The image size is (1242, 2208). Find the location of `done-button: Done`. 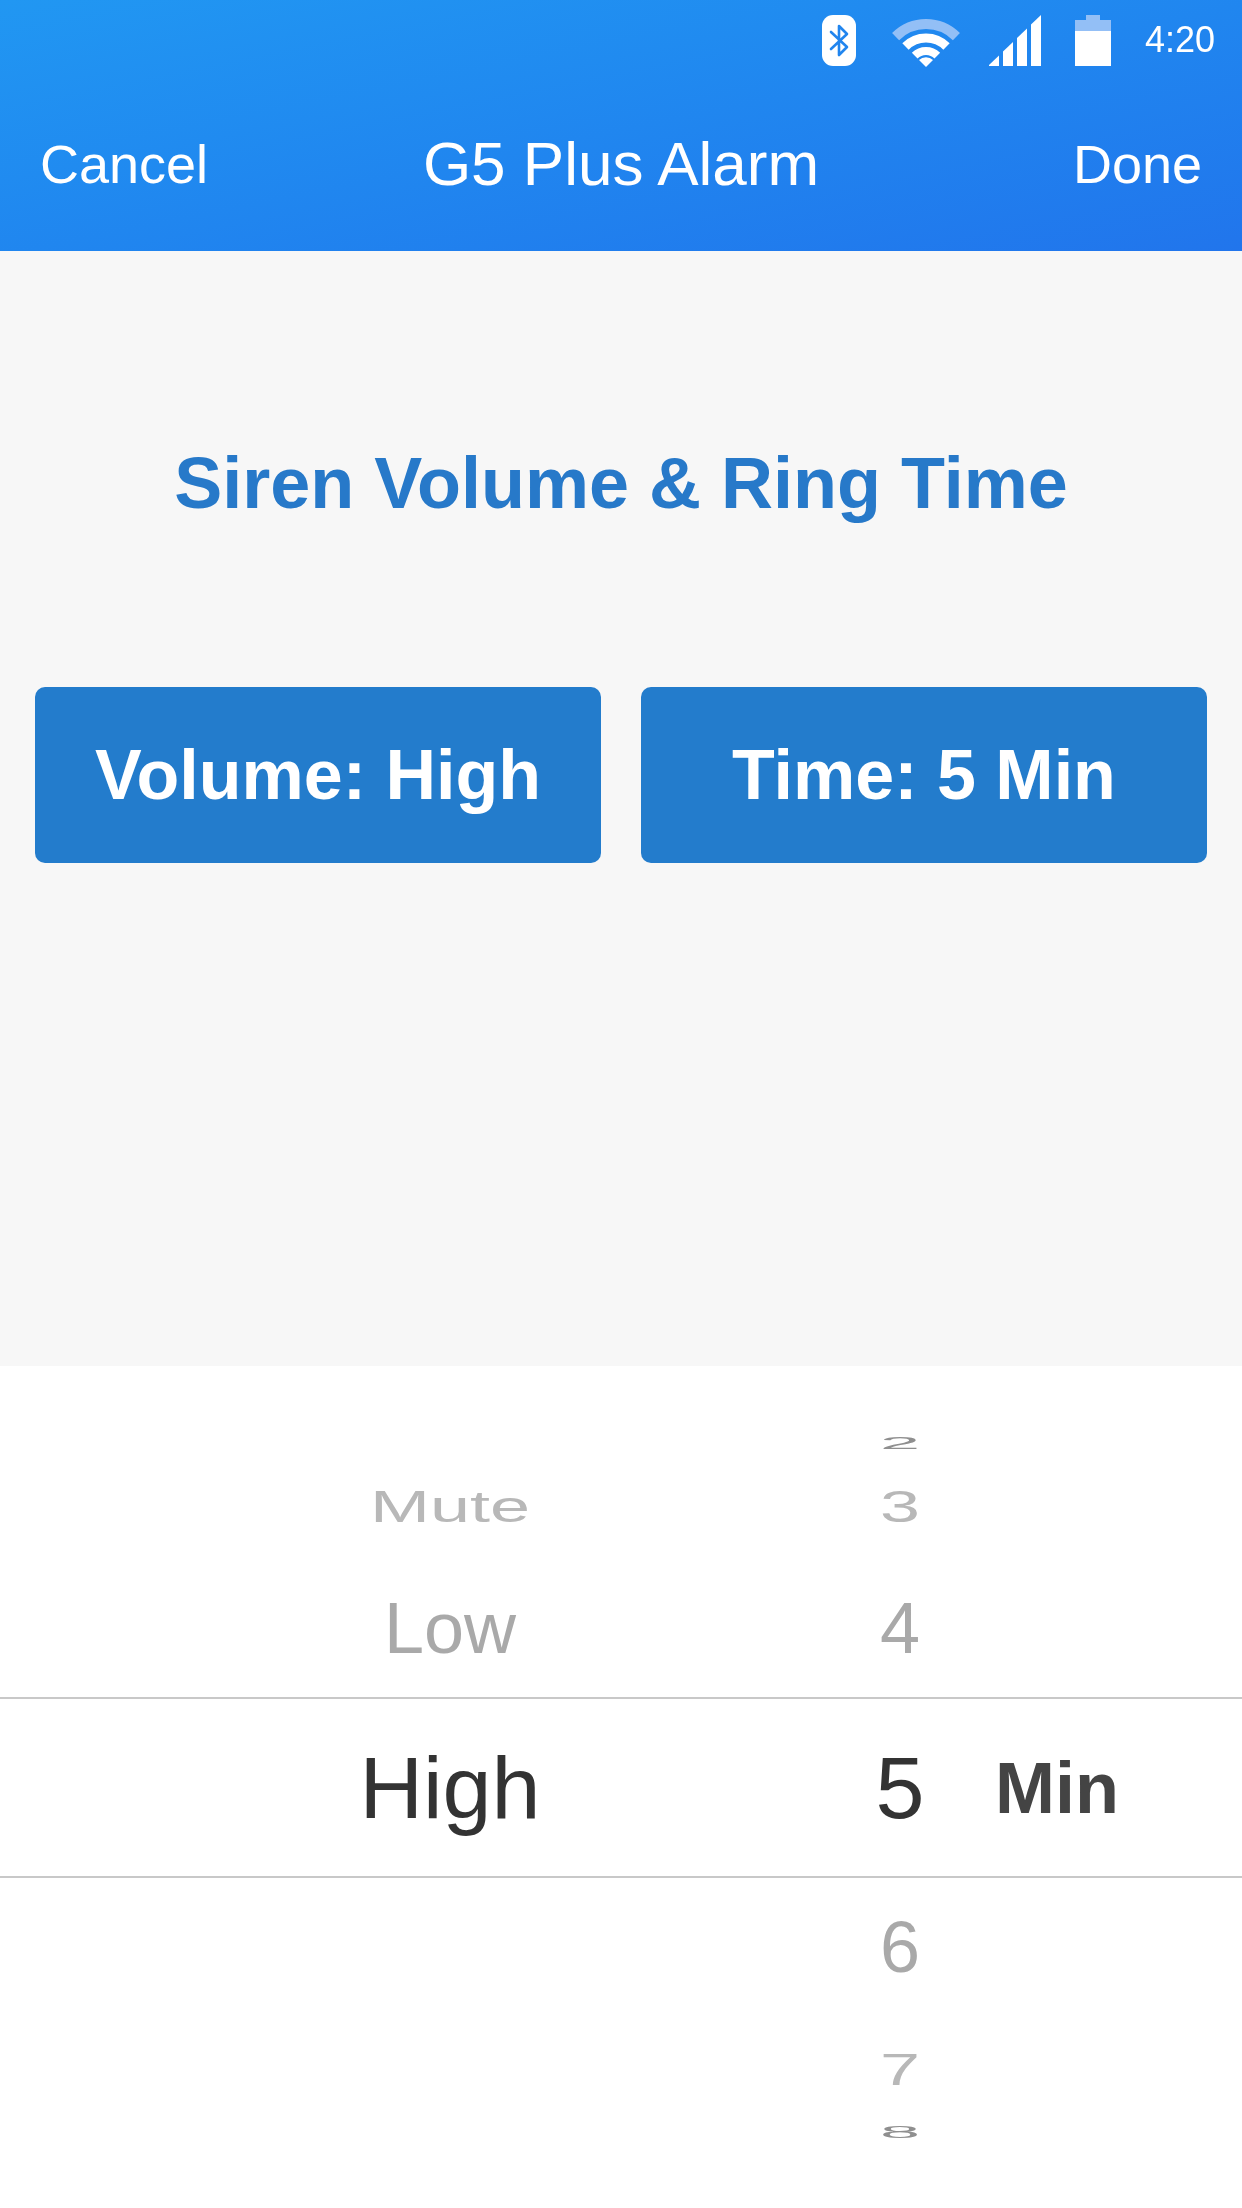

done-button: Done is located at coordinates (1137, 163).